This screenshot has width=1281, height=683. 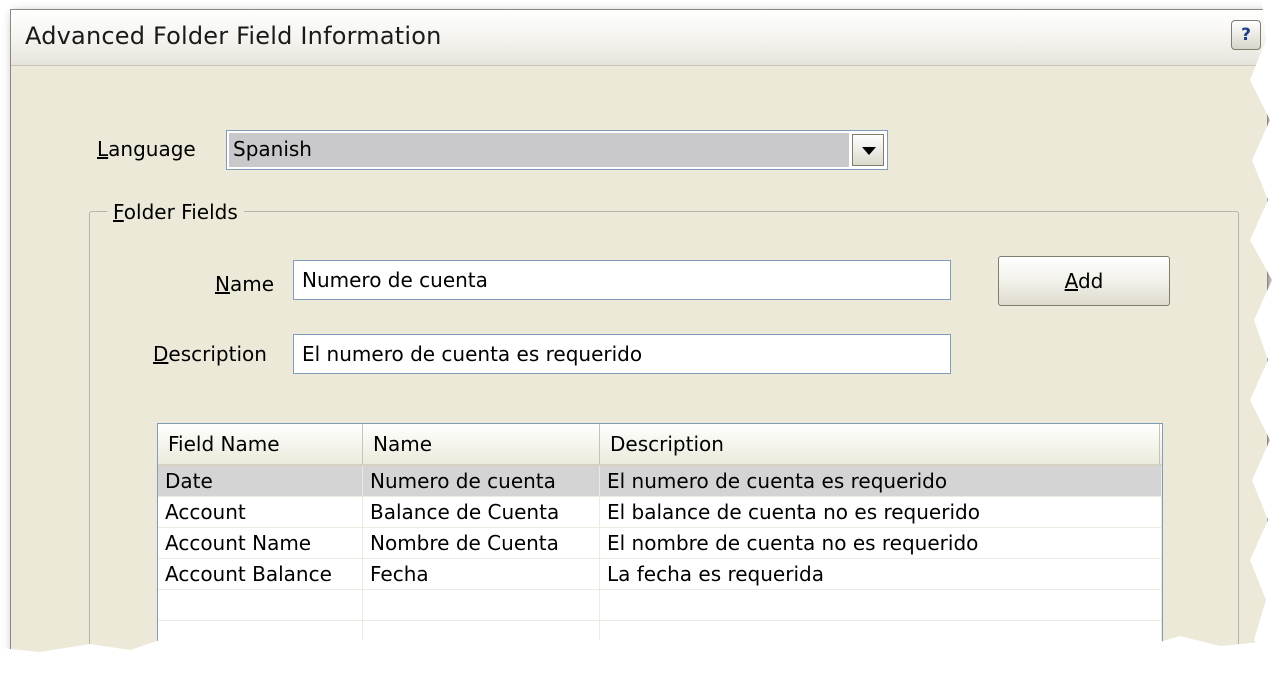 I want to click on name-input: Numero de cuenta, so click(x=622, y=280).